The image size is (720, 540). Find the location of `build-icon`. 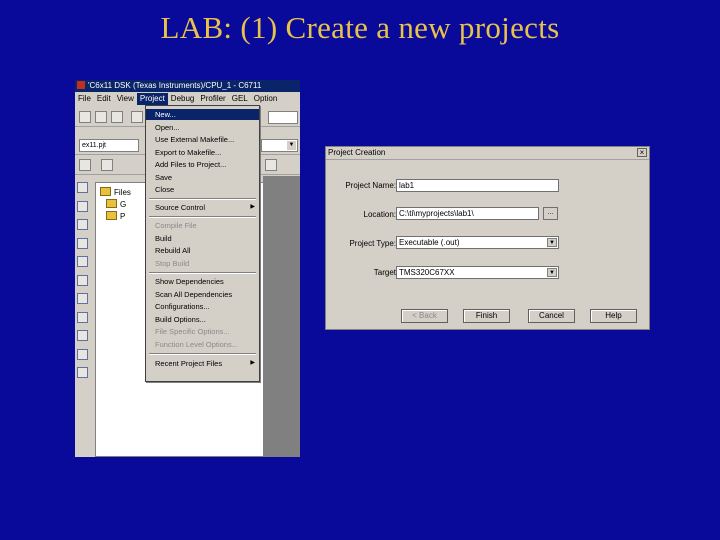

build-icon is located at coordinates (107, 165).